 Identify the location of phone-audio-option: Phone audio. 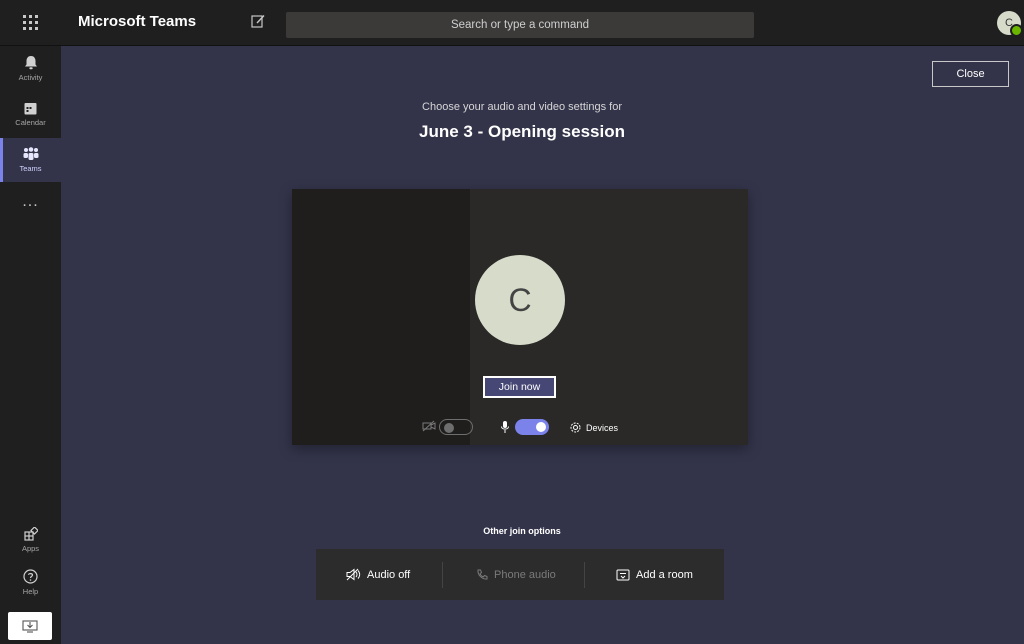
(516, 574).